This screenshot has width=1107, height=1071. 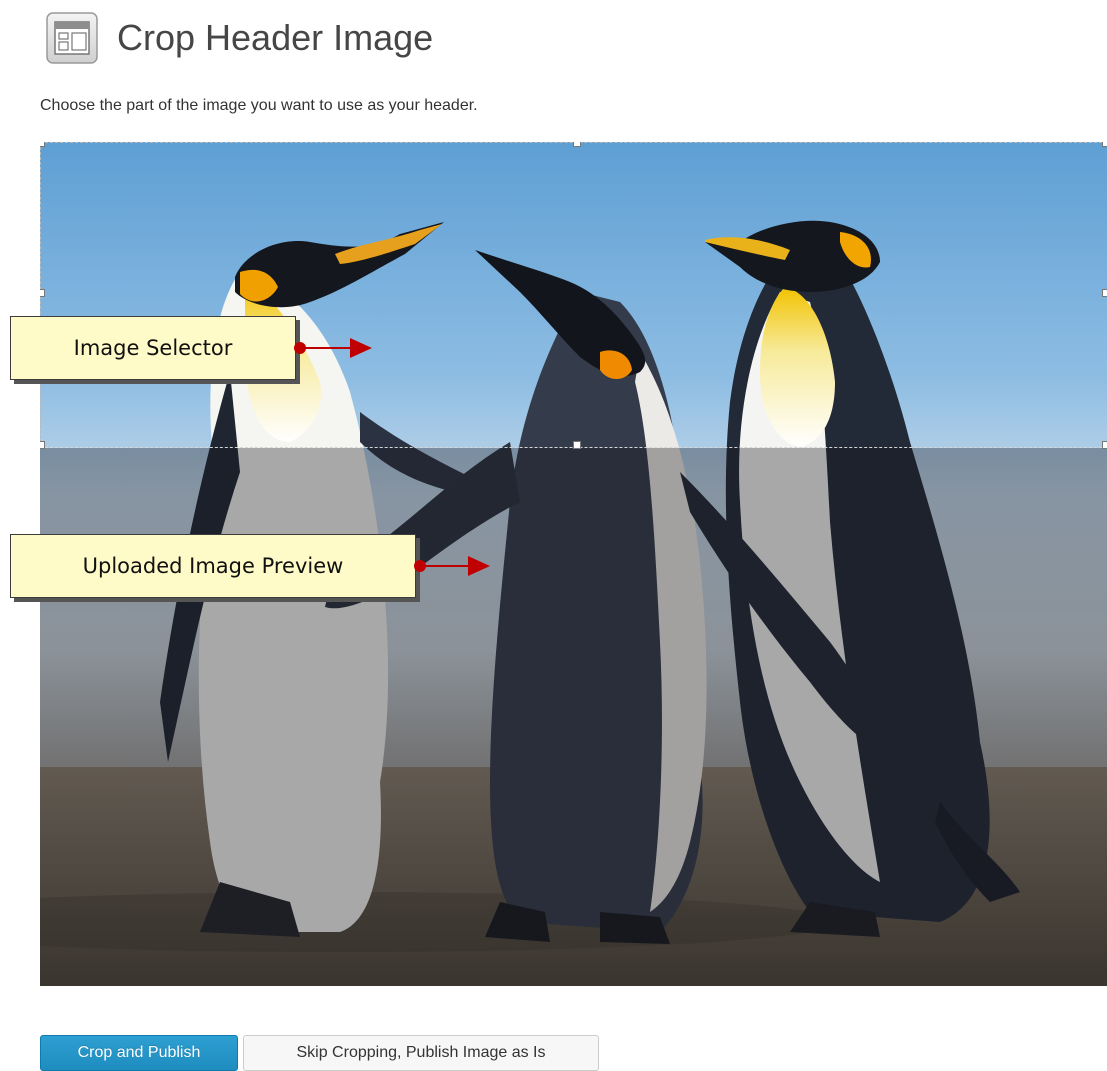 I want to click on image-selector-callout: Image Selector, so click(x=153, y=348).